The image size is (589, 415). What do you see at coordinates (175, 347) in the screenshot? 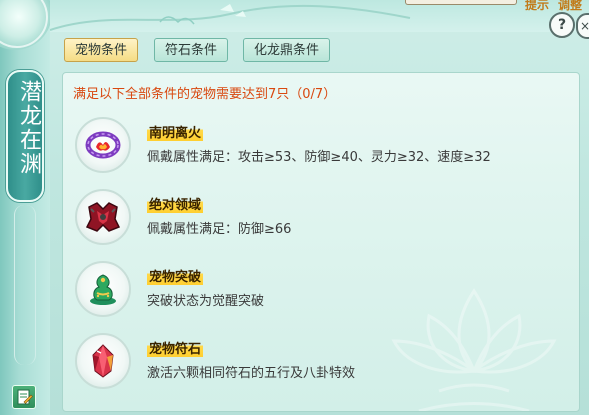
I see `item-name: 宠物符石` at bounding box center [175, 347].